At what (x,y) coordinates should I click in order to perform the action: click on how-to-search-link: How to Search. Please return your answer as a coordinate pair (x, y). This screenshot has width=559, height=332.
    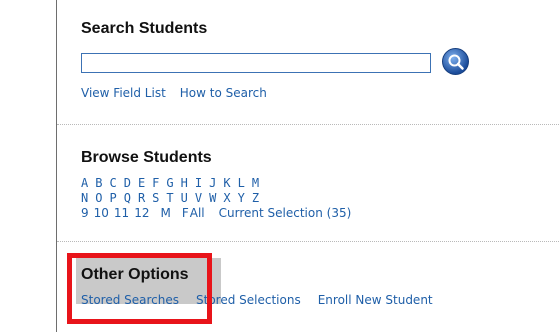
    Looking at the image, I should click on (223, 93).